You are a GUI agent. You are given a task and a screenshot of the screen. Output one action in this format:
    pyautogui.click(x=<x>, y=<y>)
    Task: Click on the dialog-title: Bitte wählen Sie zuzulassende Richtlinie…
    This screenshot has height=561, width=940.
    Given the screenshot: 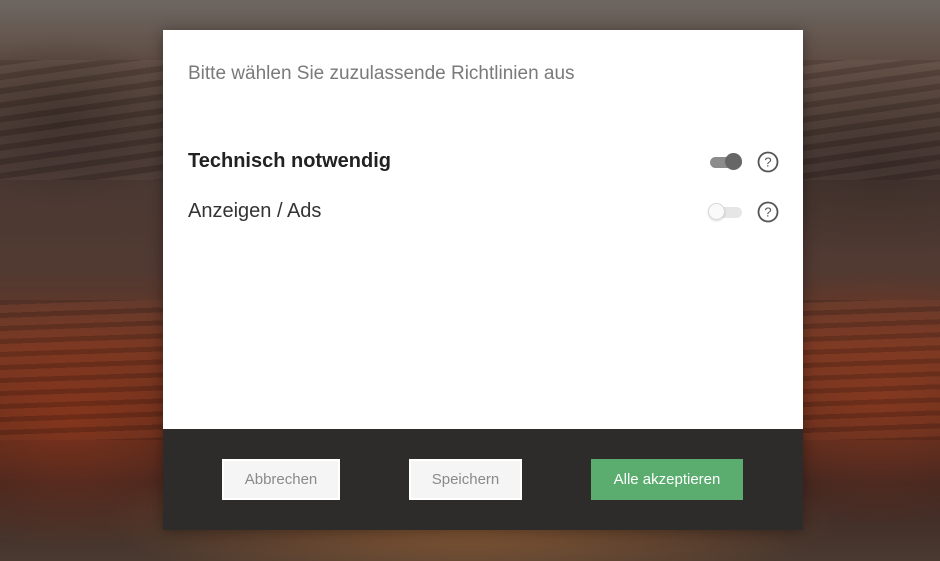 What is the action you would take?
    pyautogui.click(x=381, y=73)
    